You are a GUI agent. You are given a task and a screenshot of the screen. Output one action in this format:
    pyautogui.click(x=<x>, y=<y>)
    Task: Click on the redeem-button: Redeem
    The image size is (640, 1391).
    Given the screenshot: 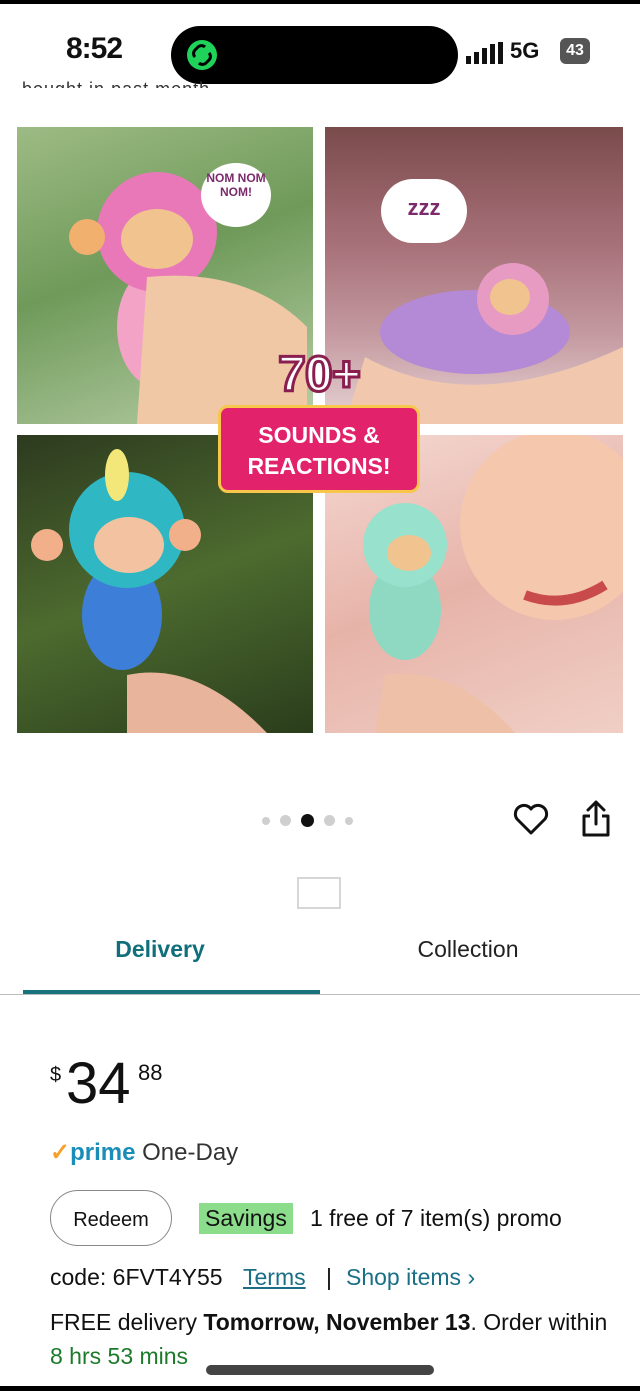 What is the action you would take?
    pyautogui.click(x=111, y=1218)
    